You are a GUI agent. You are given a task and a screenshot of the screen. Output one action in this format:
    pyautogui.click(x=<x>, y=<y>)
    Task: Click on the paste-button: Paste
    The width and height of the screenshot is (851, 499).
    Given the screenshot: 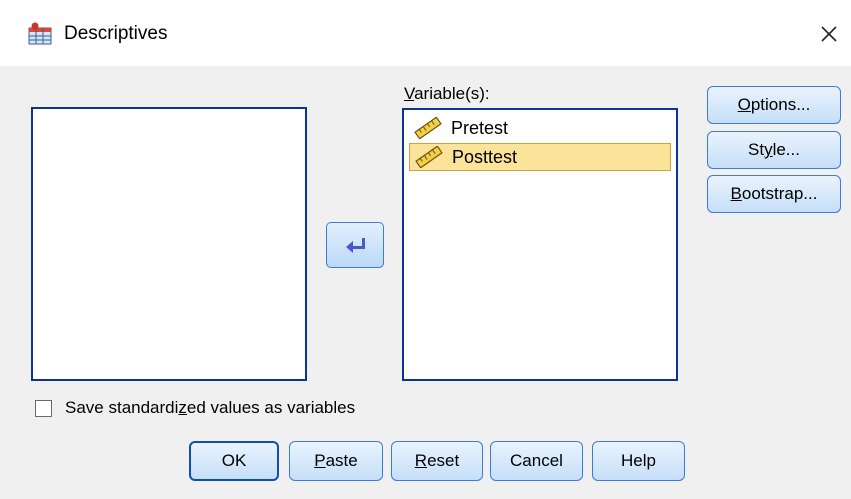 What is the action you would take?
    pyautogui.click(x=336, y=461)
    